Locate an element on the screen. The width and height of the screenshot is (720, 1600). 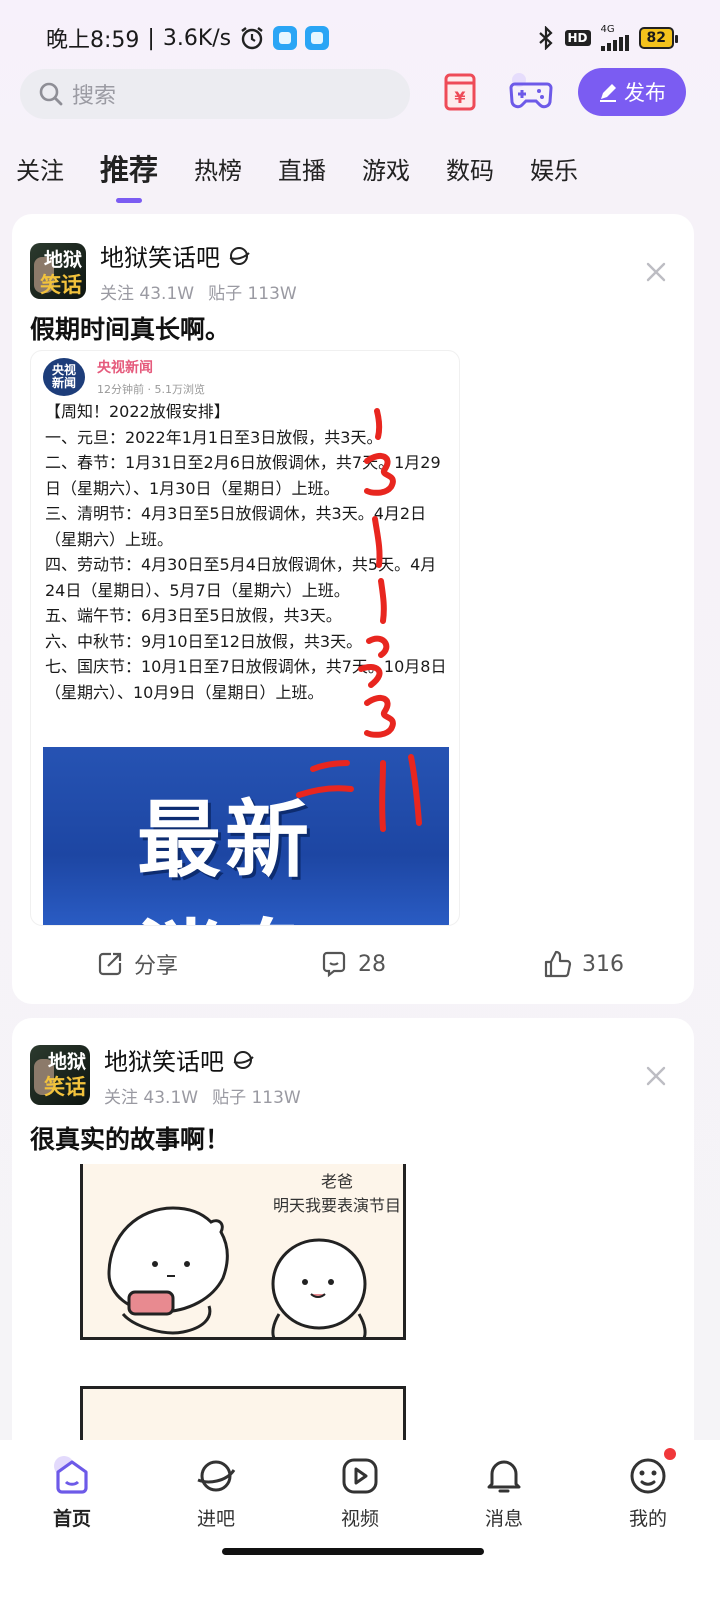
search-icon is located at coordinates (51, 94).